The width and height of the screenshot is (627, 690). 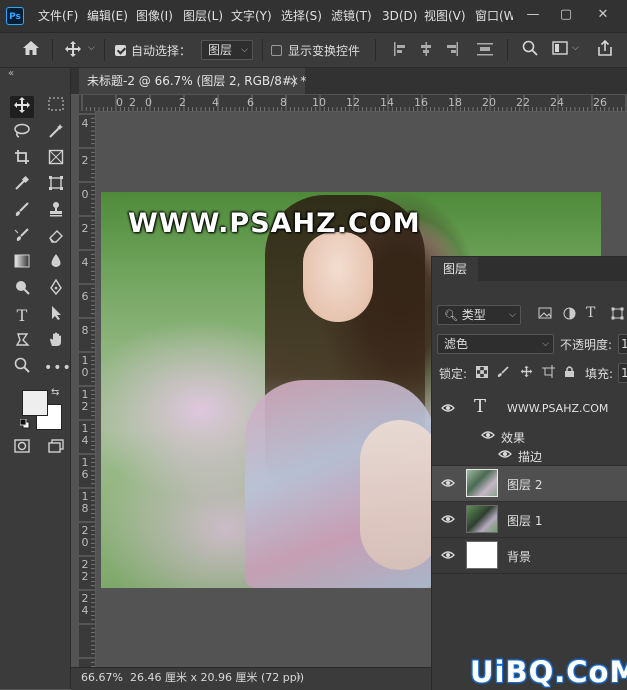 I want to click on filter-type-layer-icon: T, so click(x=590, y=313).